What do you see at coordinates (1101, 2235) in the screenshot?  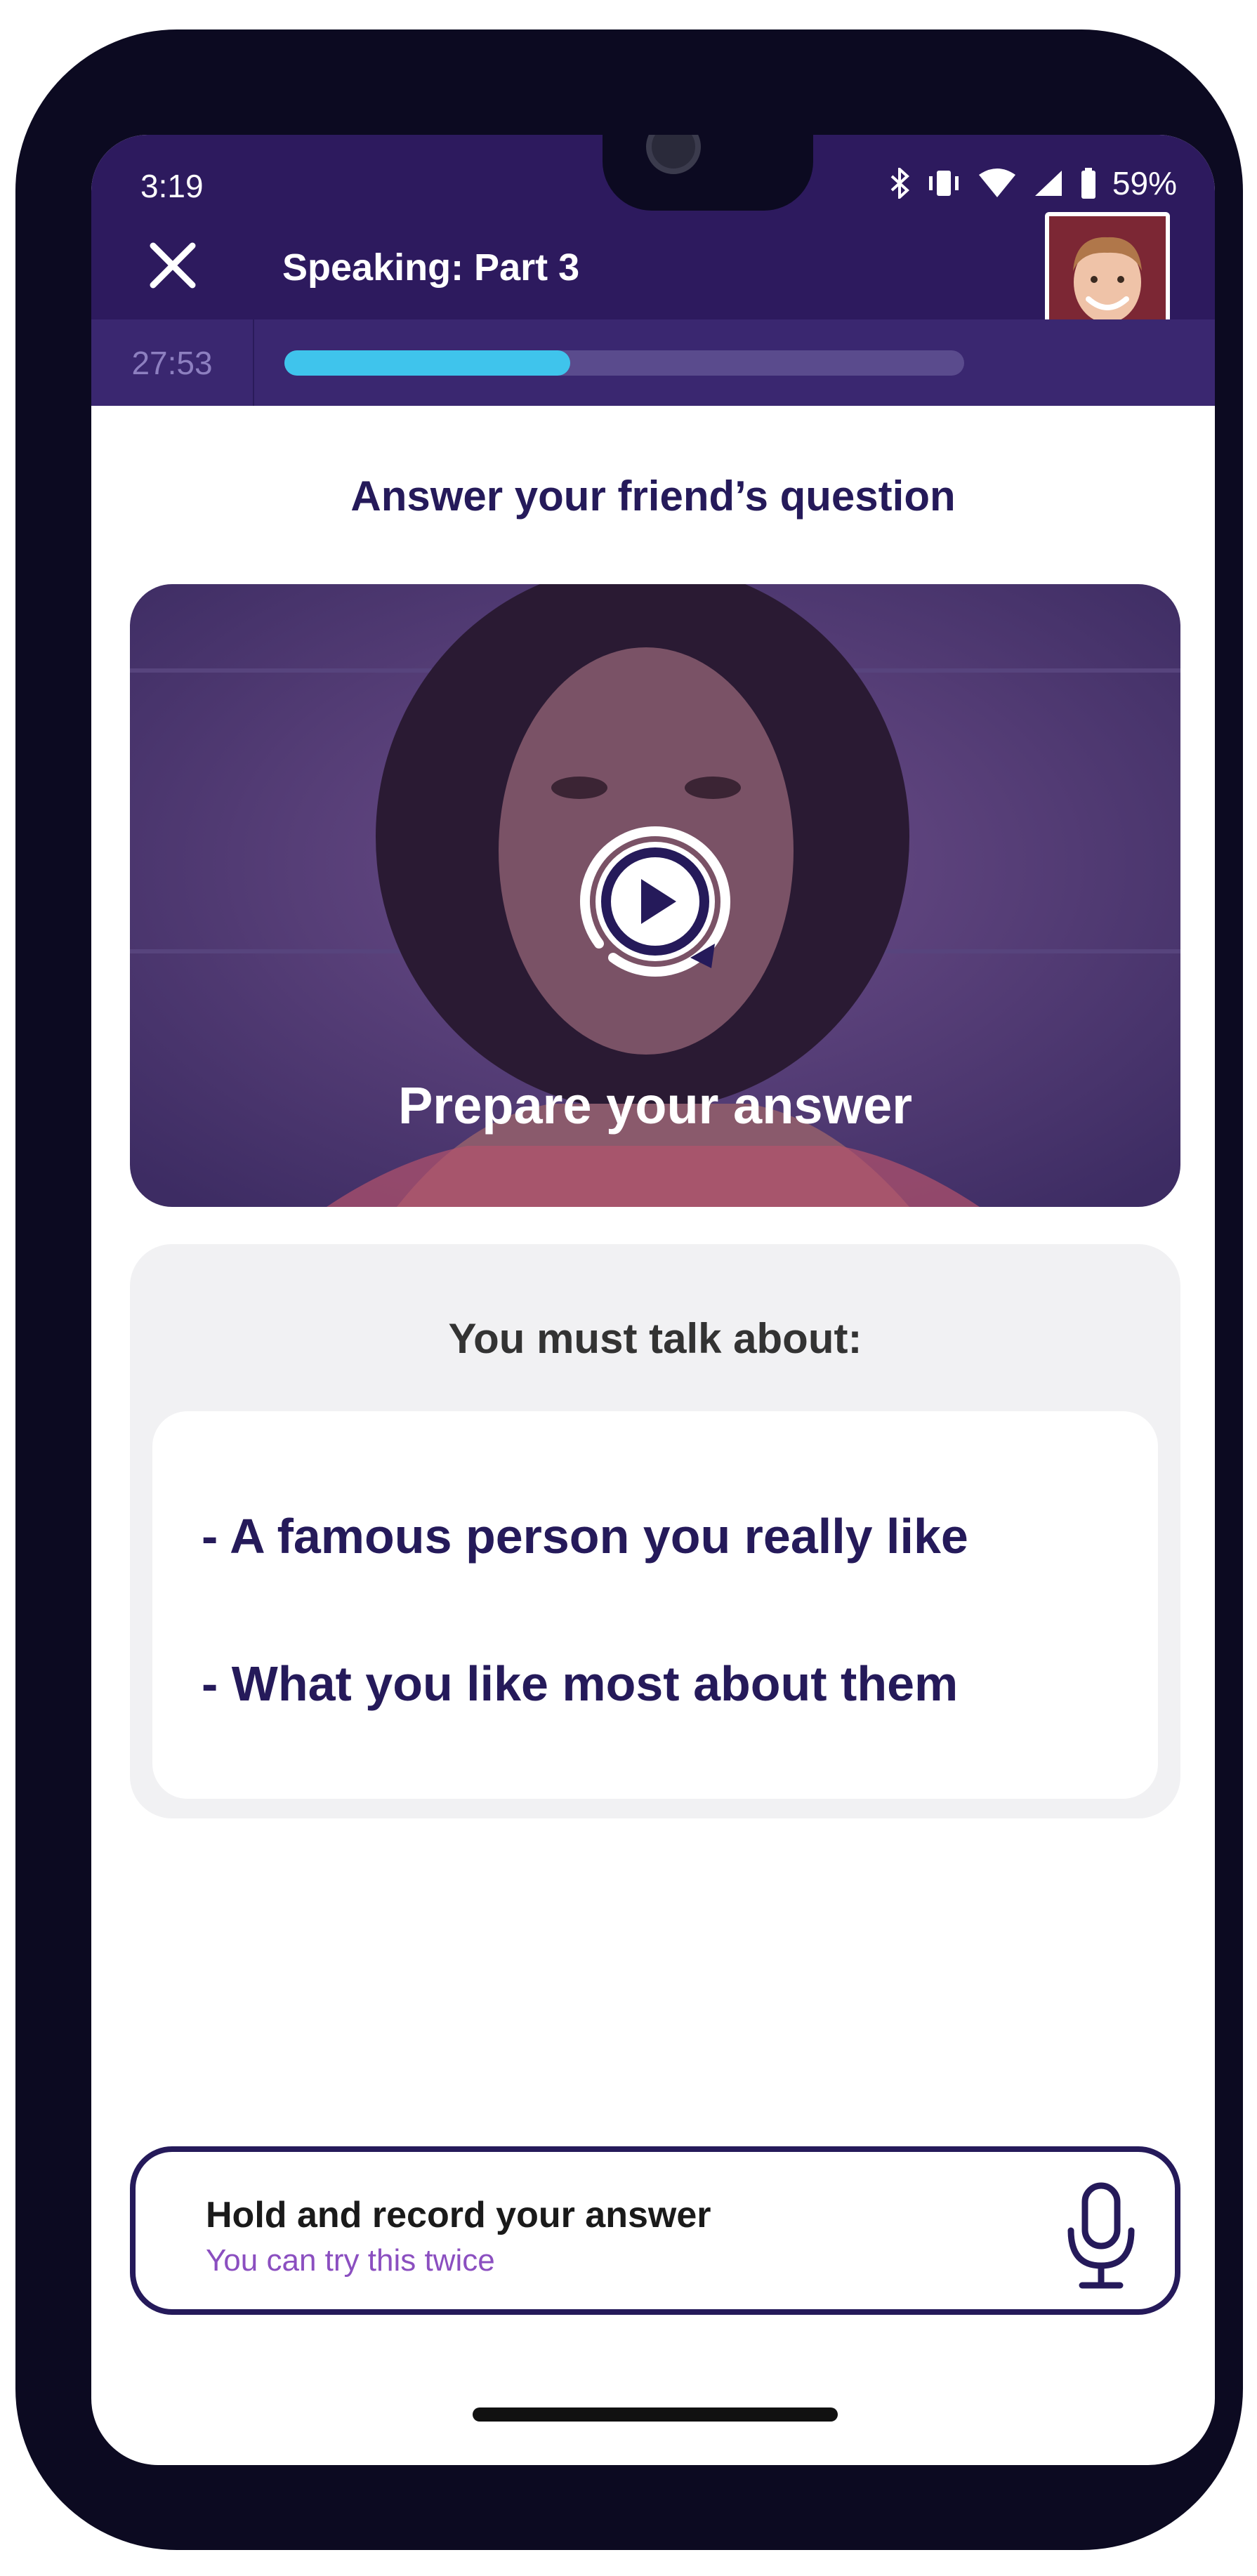 I see `microphone-icon` at bounding box center [1101, 2235].